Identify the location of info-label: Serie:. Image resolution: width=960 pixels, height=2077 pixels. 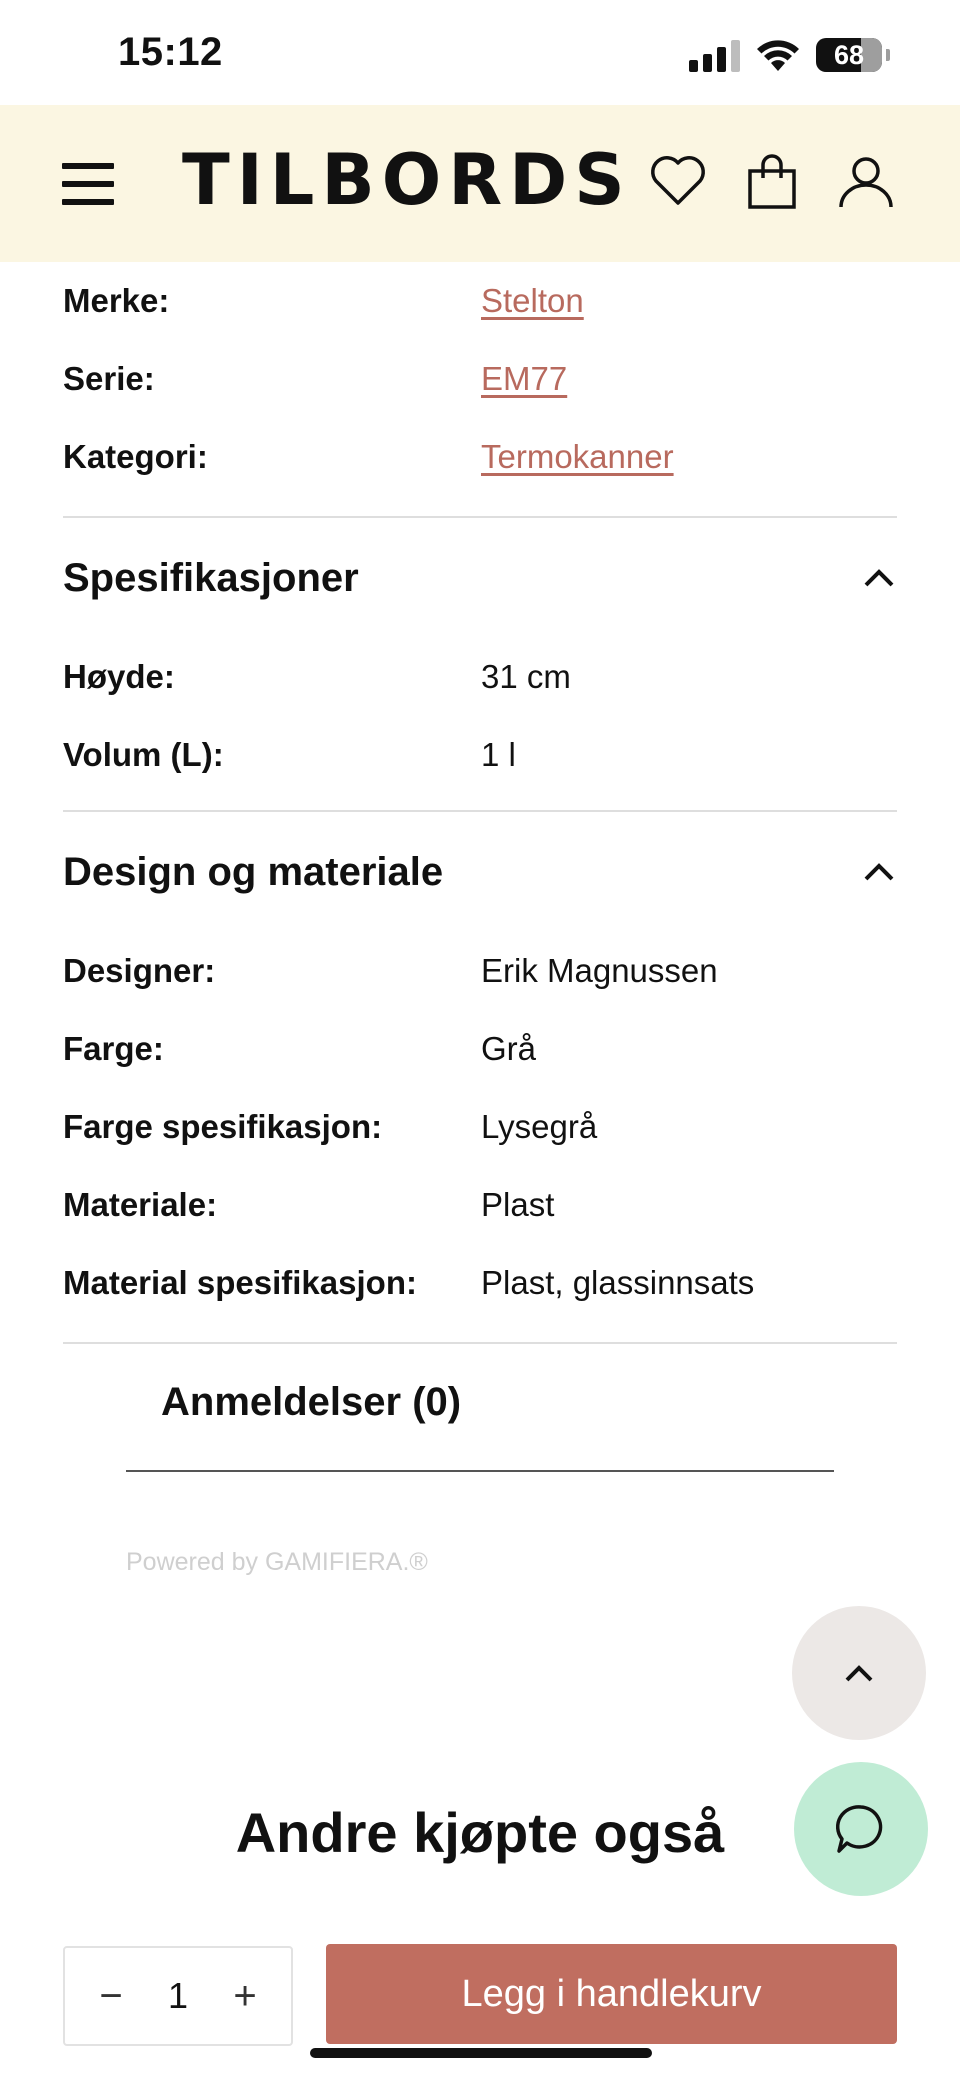
(109, 378).